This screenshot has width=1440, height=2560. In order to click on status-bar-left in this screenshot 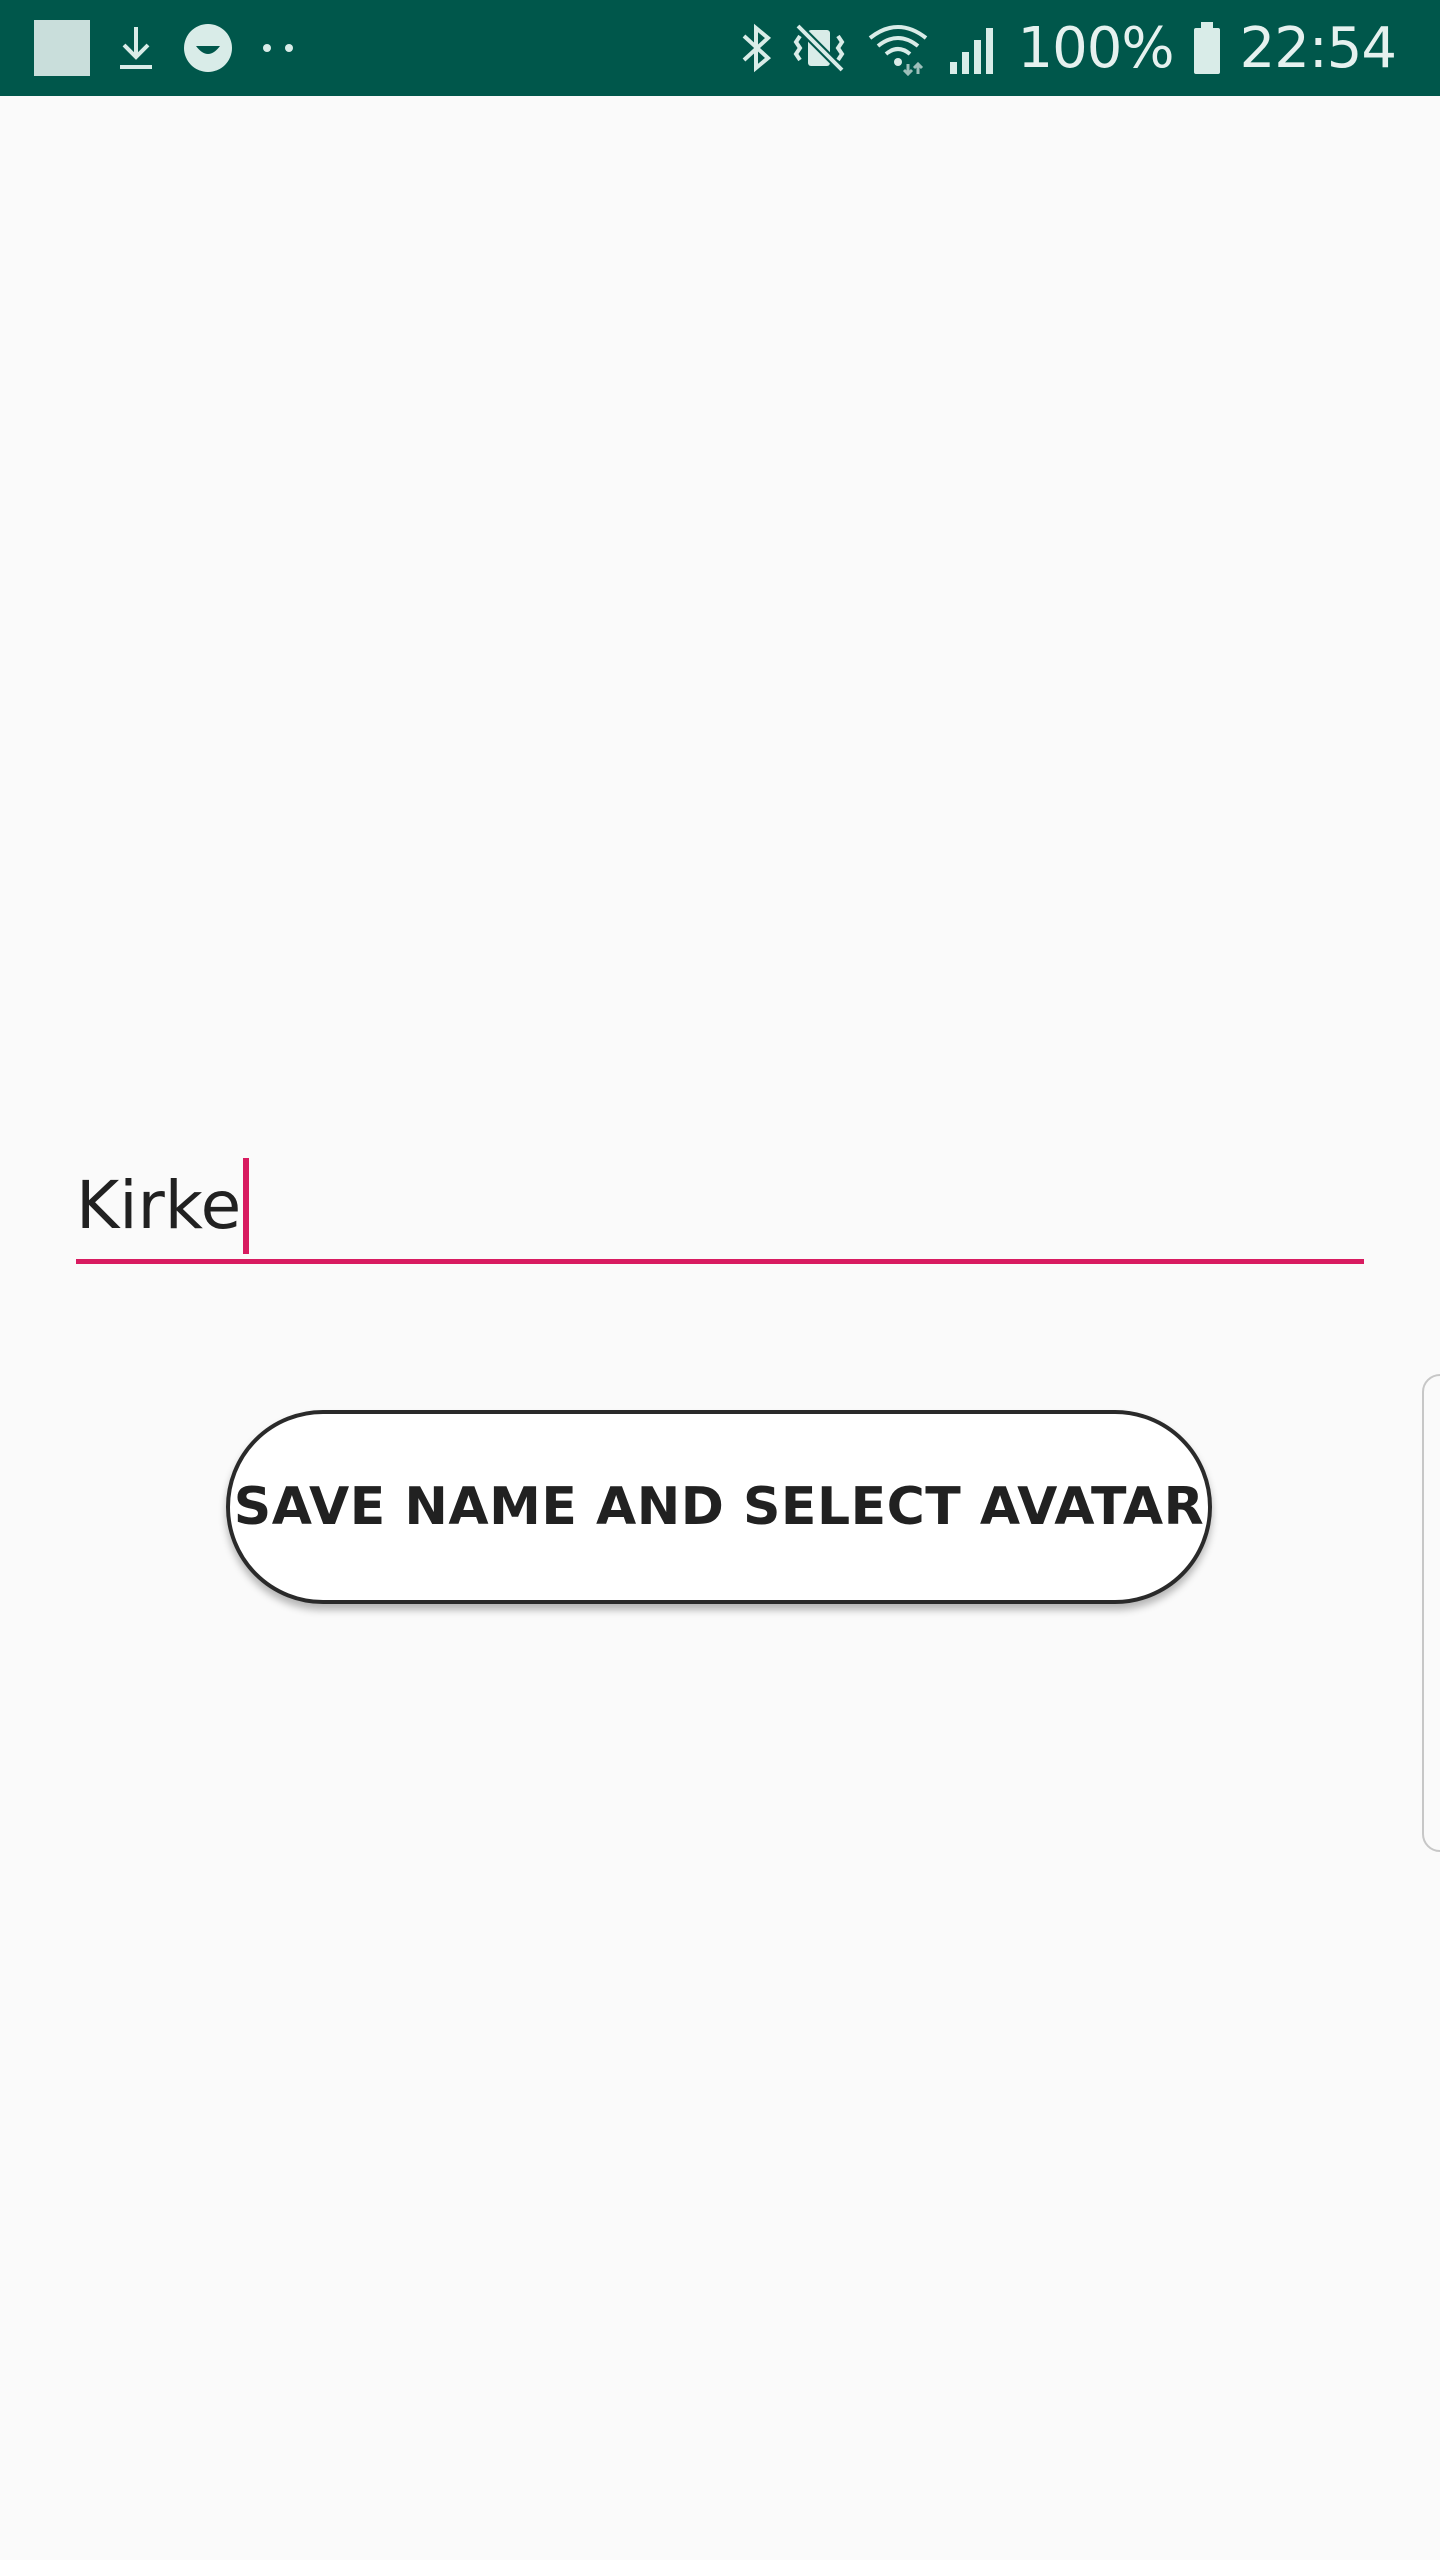, I will do `click(165, 48)`.